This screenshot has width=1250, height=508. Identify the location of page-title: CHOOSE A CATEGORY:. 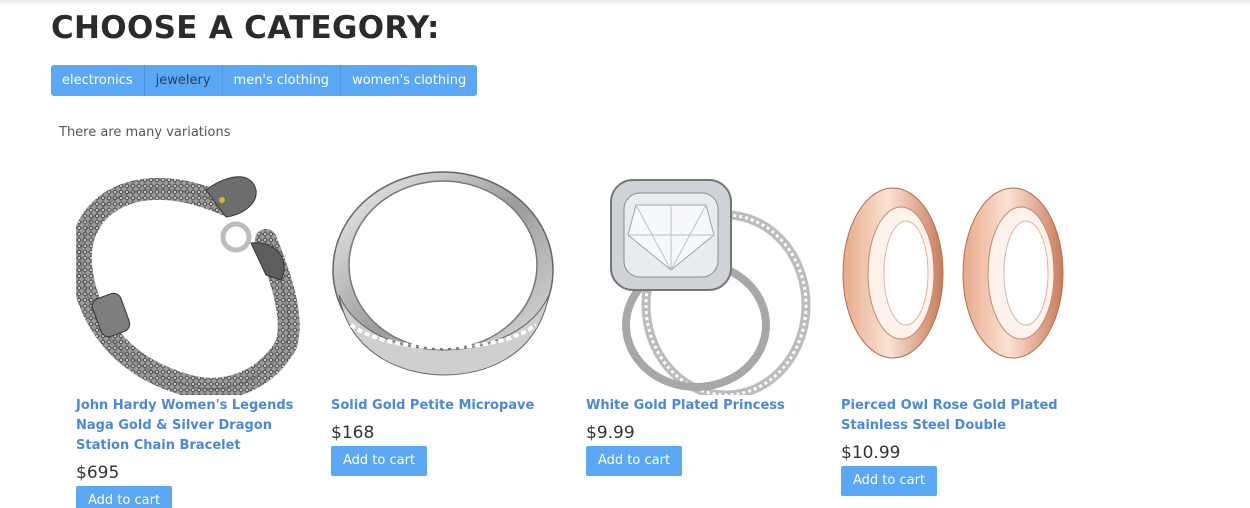
(245, 28).